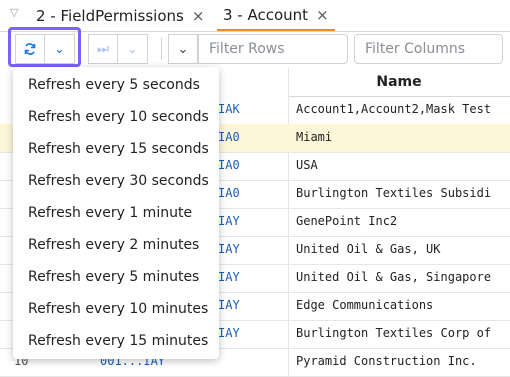 Image resolution: width=510 pixels, height=377 pixels. I want to click on column-header-name: Name, so click(399, 82).